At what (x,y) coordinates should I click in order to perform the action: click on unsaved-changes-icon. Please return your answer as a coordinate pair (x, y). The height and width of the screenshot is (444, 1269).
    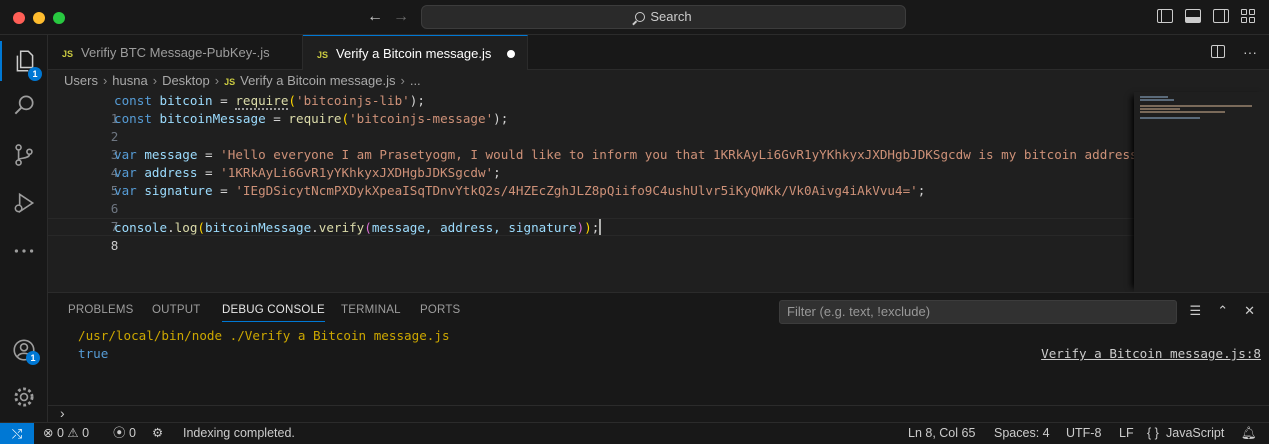
    Looking at the image, I should click on (511, 54).